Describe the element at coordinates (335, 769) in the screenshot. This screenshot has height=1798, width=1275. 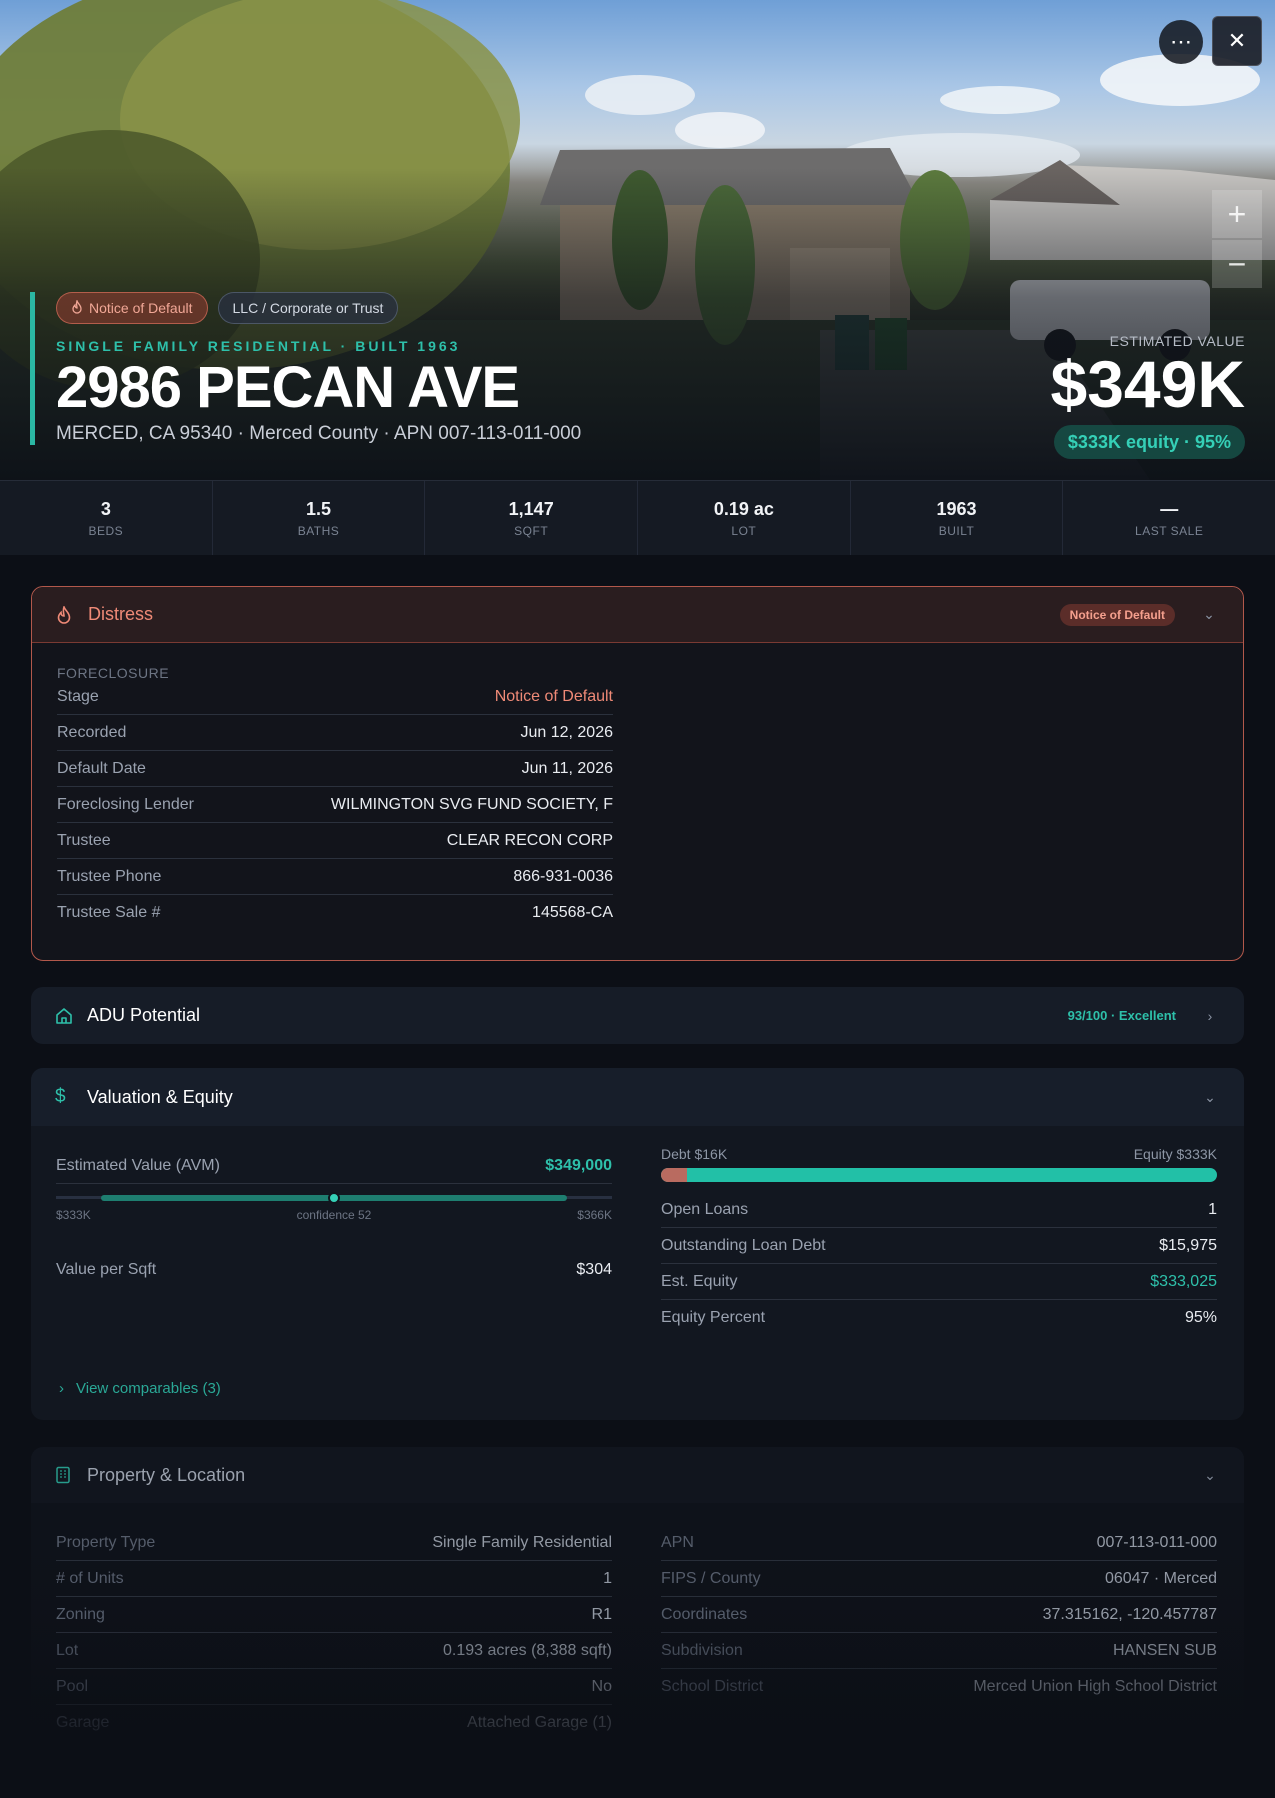
I see `detail-row: Default Date Jun 11, 2026` at that location.